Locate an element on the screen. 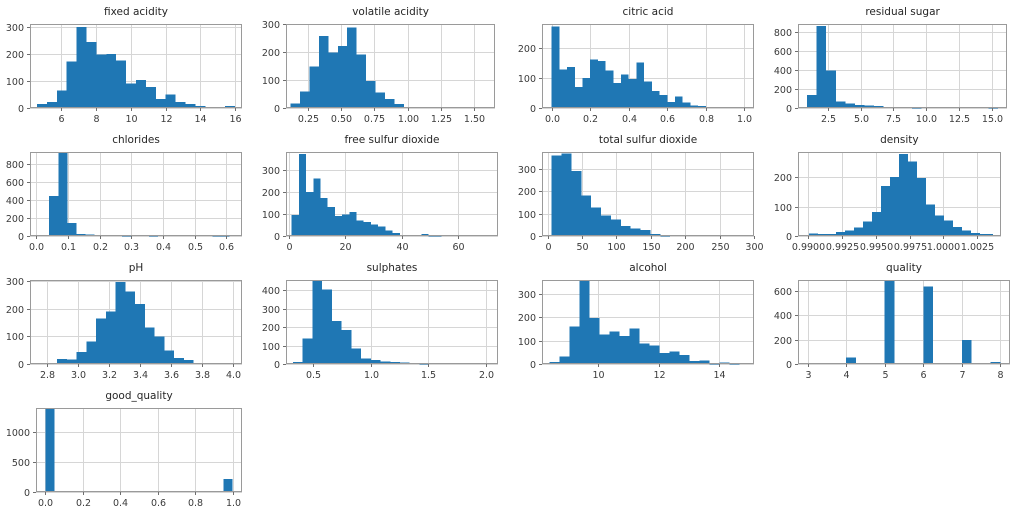 The height and width of the screenshot is (525, 1024). x-tick-label: 0 is located at coordinates (548, 247).